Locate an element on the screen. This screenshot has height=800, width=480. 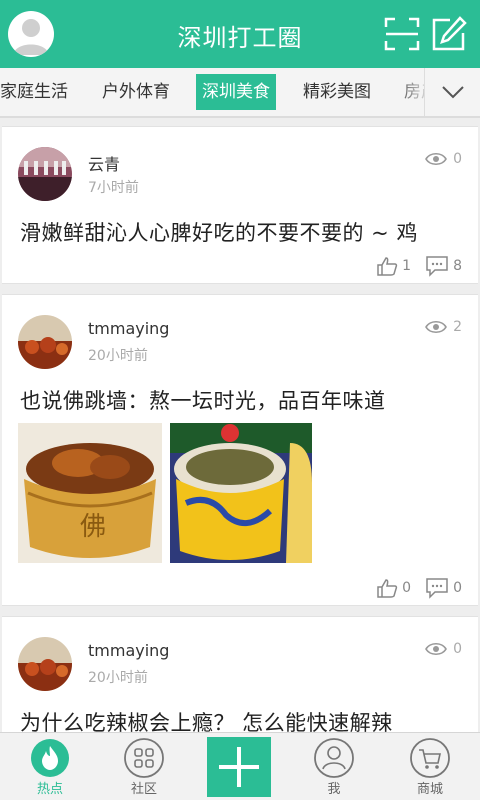
like-button: 0 is located at coordinates (393, 588).